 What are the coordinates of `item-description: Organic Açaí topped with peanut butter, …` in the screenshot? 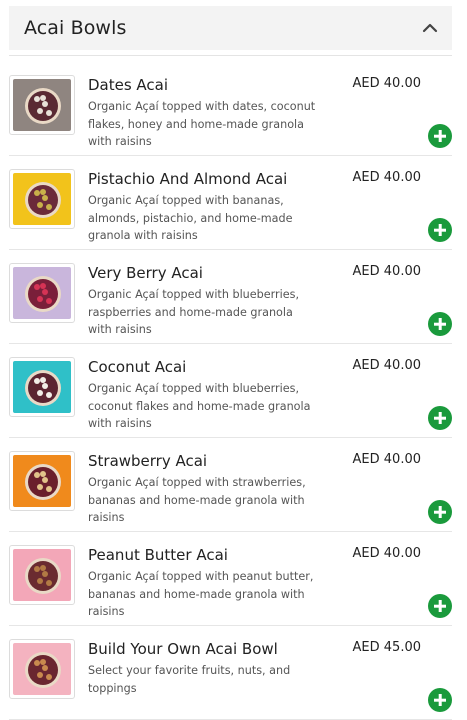 It's located at (201, 594).